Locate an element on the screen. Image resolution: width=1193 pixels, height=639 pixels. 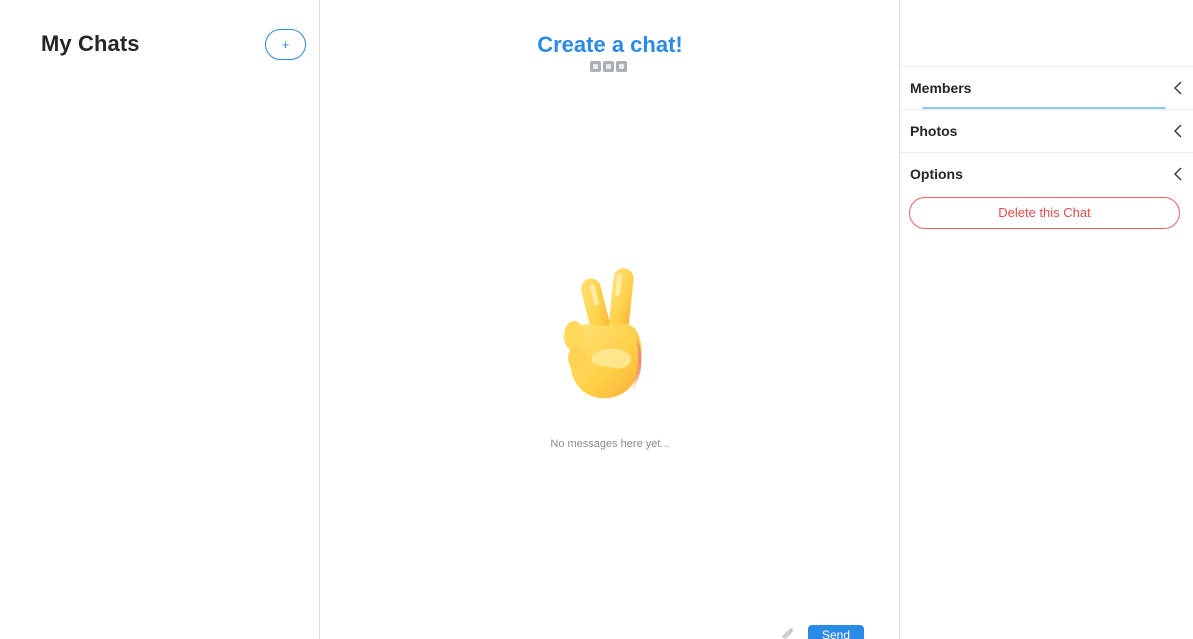
typing-indicator-icon is located at coordinates (608, 66).